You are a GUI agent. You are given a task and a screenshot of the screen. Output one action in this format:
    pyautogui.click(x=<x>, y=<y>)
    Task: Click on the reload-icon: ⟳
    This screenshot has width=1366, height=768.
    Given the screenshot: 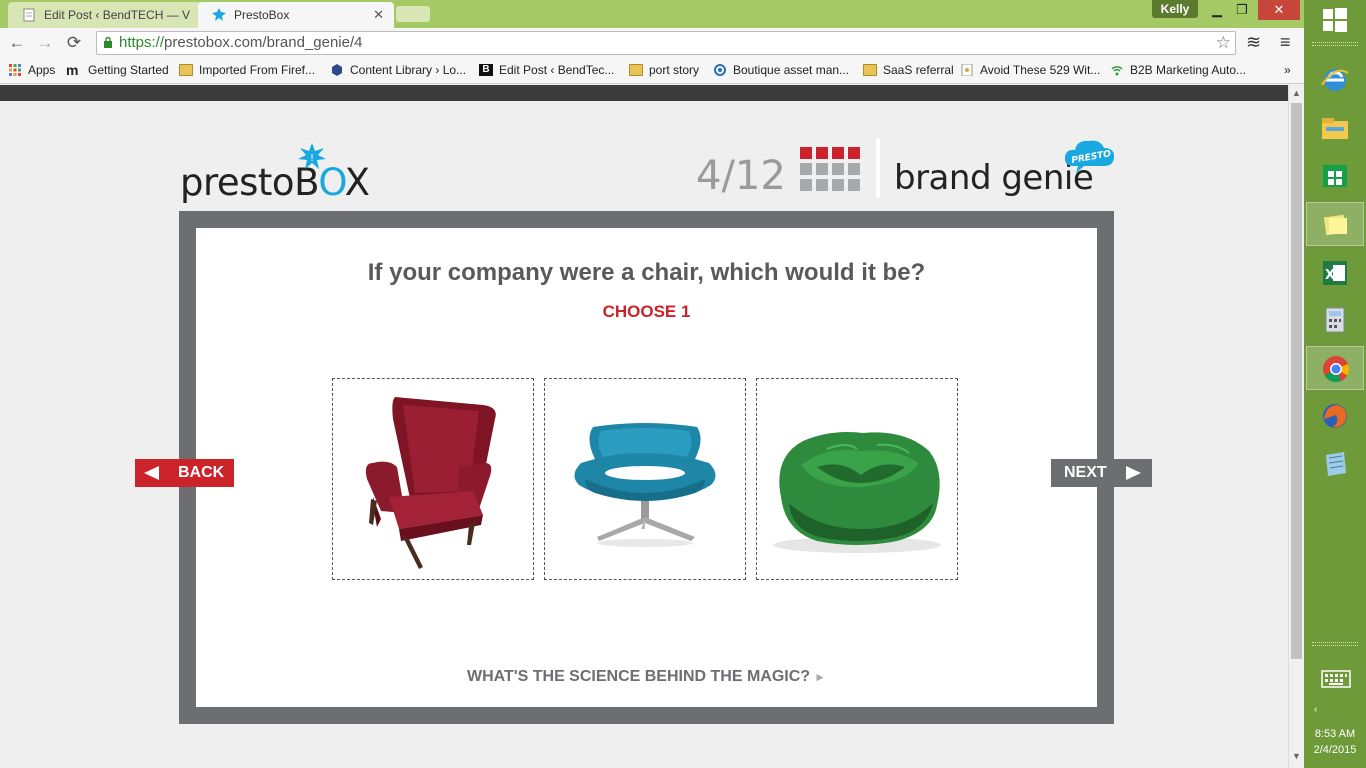 What is the action you would take?
    pyautogui.click(x=74, y=43)
    